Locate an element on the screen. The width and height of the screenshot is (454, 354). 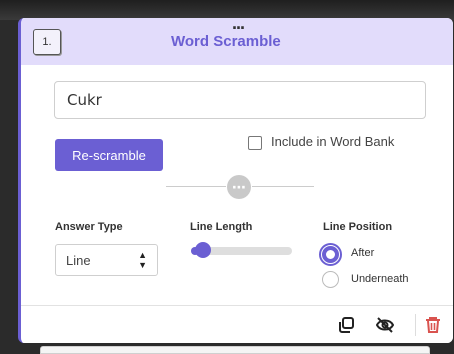
select-caret-icon: ▲ ▼ is located at coordinates (142, 260).